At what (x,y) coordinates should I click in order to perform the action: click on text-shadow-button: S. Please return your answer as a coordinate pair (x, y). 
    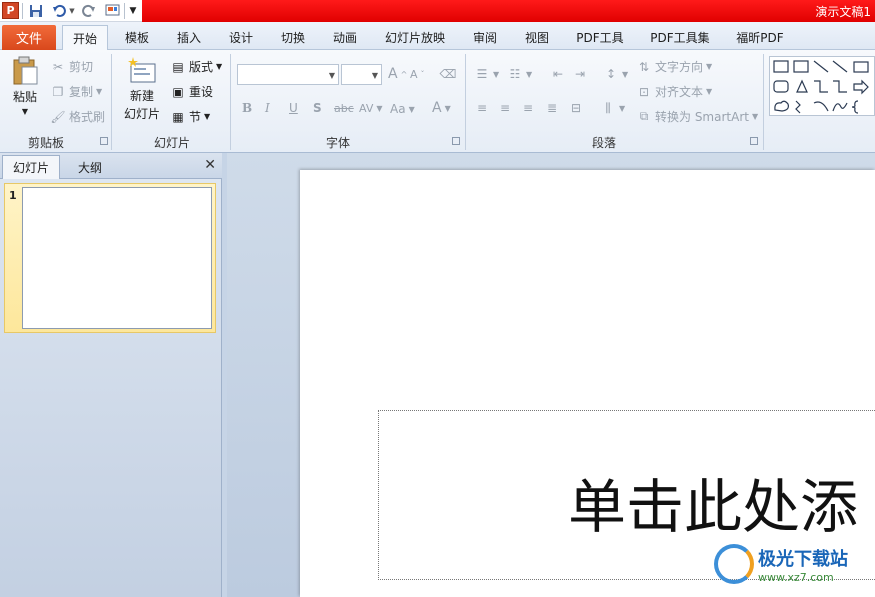
    Looking at the image, I should click on (317, 108).